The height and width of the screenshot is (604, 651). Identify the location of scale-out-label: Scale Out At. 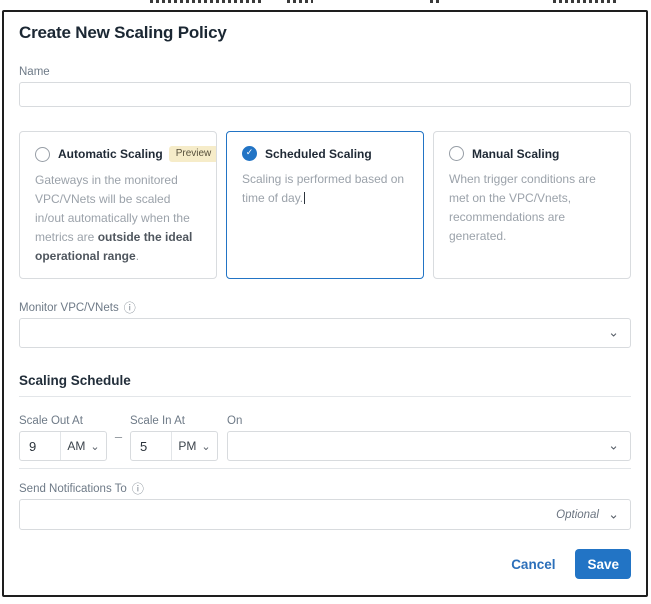
(51, 421).